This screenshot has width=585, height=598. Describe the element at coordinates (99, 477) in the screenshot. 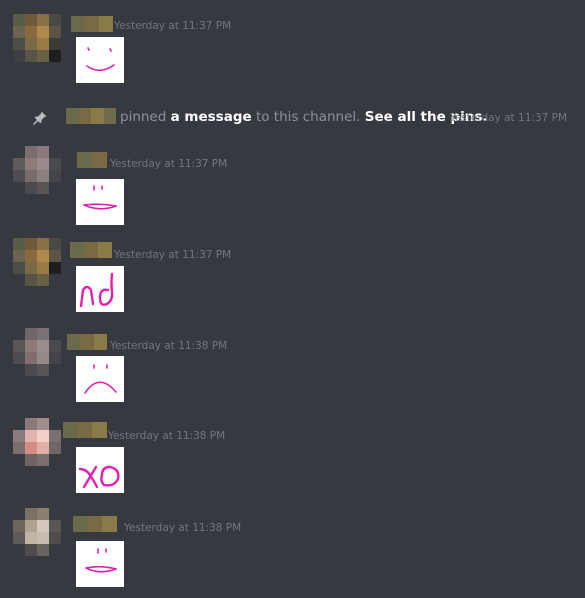

I see `xd-scribble-icon` at that location.